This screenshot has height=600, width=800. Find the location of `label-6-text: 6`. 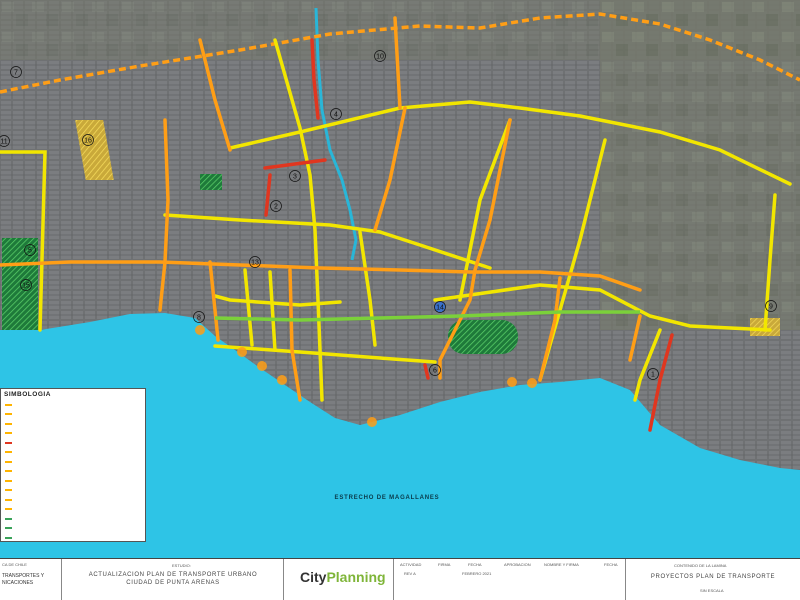

label-6-text: 6 is located at coordinates (435, 371).